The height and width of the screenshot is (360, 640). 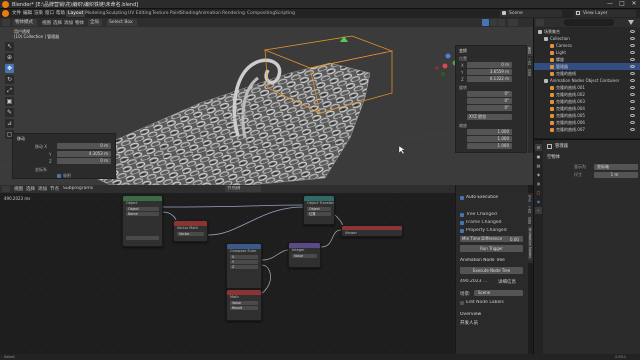 I want to click on scale-y-field: 1.000, so click(x=489, y=139).